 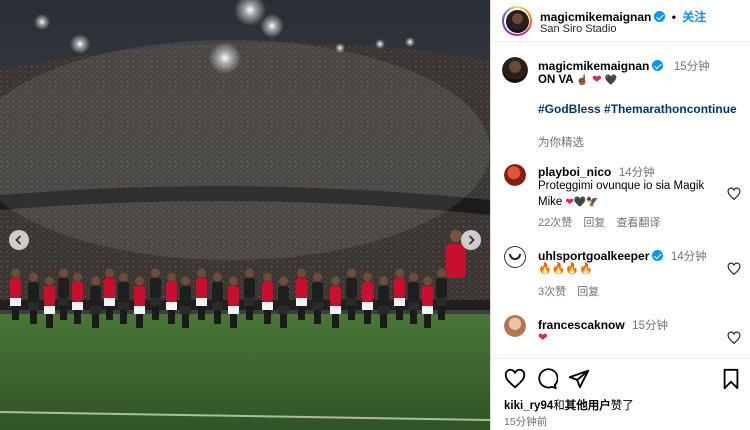 I want to click on comment-meta: 22次赞 回复 查看翻译, so click(x=603, y=222).